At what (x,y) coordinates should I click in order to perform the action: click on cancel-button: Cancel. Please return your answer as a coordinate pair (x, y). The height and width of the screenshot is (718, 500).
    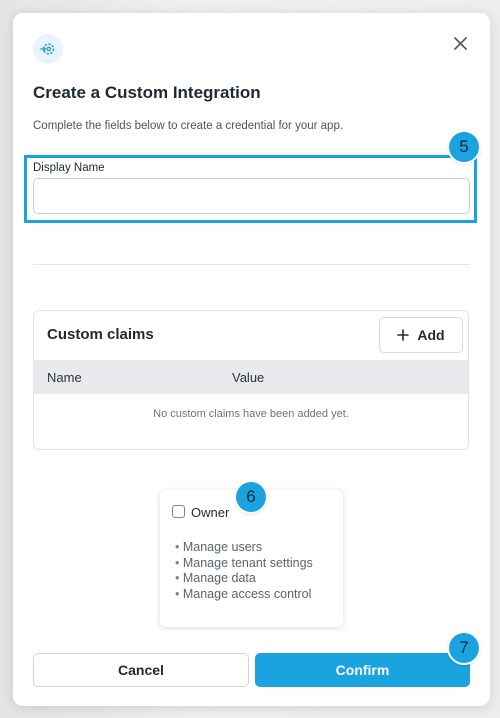
    Looking at the image, I should click on (141, 670).